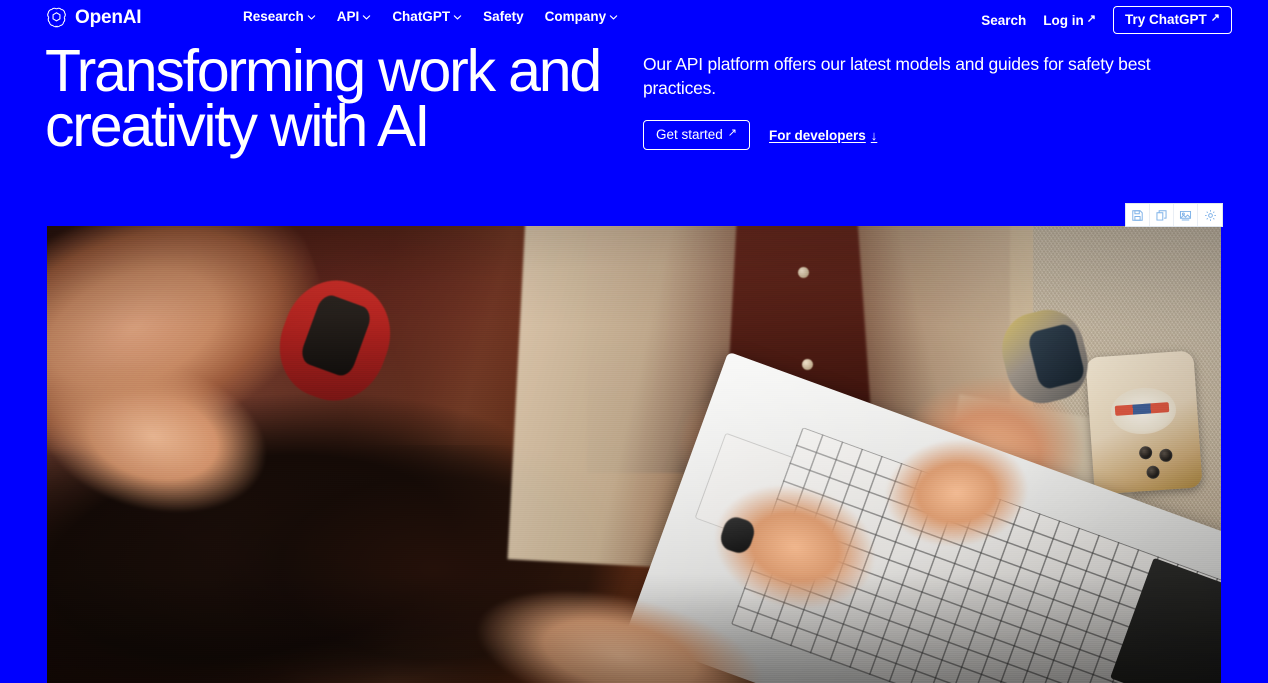 The height and width of the screenshot is (683, 1268). I want to click on openai-logo-link: OpenAI, so click(93, 17).